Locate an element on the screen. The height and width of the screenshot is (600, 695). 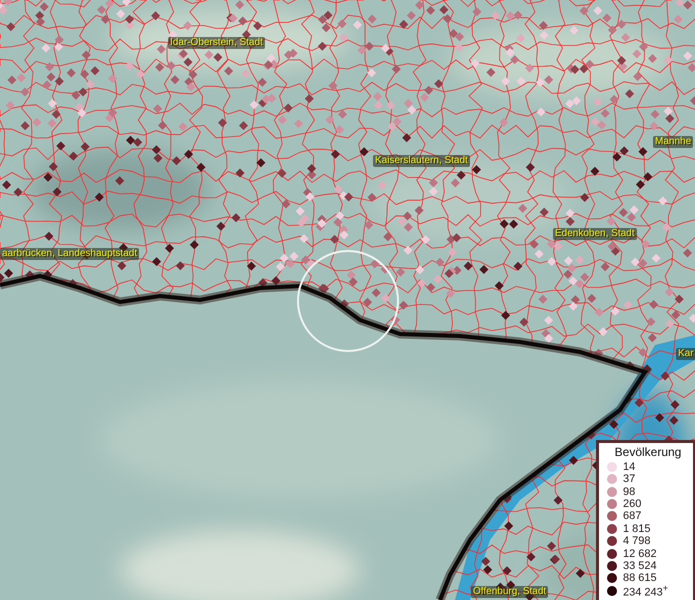
legend-label: 88 615 is located at coordinates (640, 578).